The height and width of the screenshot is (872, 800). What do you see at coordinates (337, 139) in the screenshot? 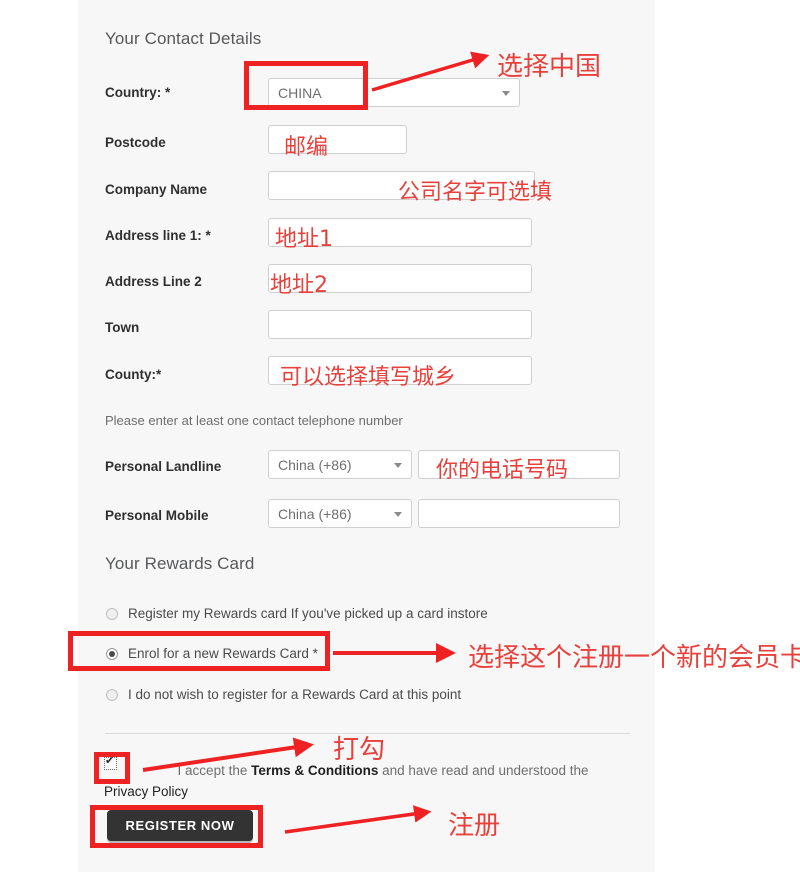
I see `postcode-input` at bounding box center [337, 139].